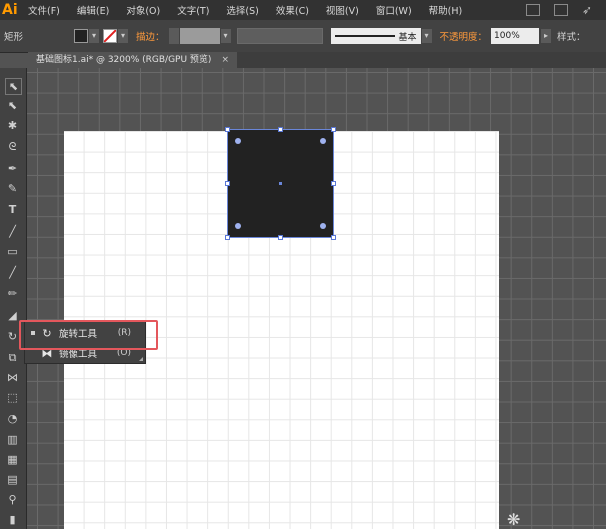 The width and height of the screenshot is (606, 529). I want to click on stroke-weight-stepper, so click(173, 36).